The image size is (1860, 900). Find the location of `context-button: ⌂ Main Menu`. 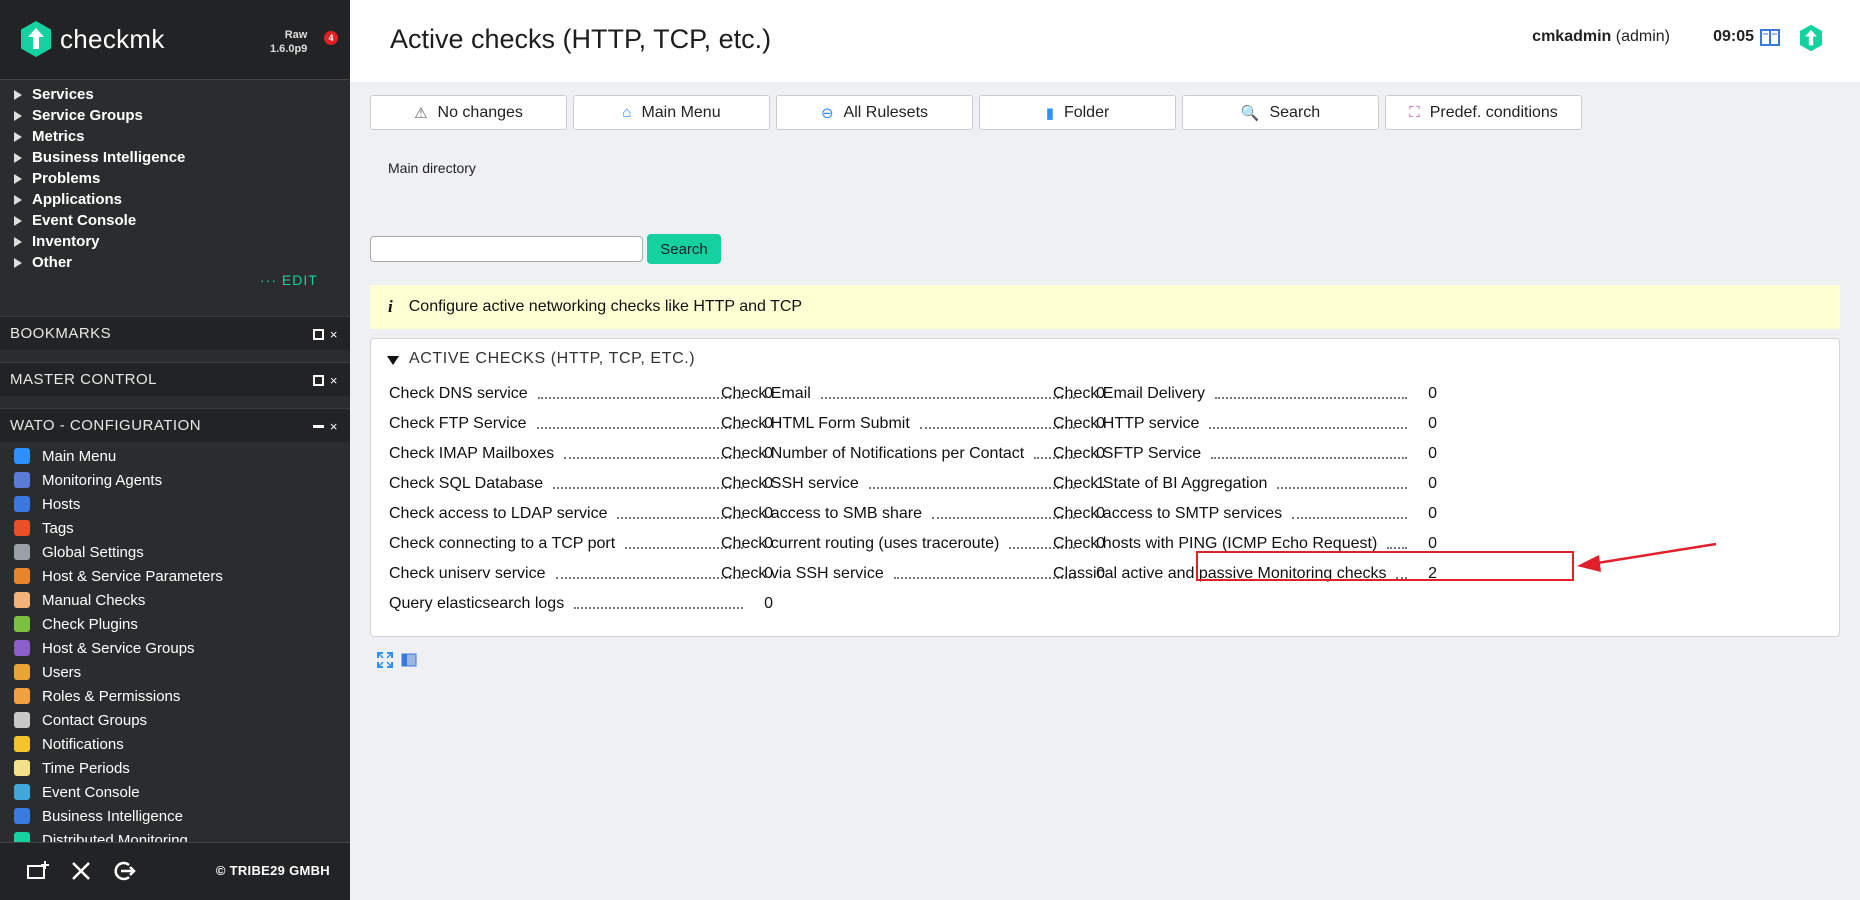

context-button: ⌂ Main Menu is located at coordinates (671, 112).